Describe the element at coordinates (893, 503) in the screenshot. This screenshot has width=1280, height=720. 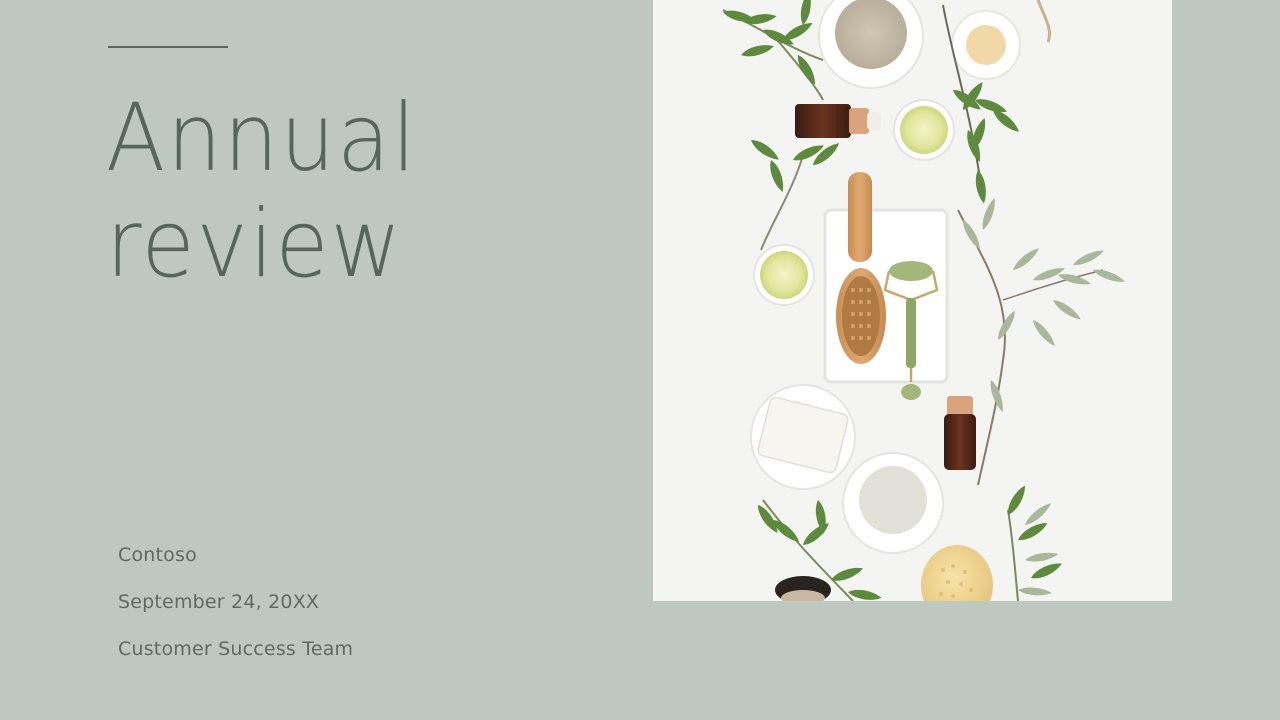
I see `clay-bowl-icon` at that location.